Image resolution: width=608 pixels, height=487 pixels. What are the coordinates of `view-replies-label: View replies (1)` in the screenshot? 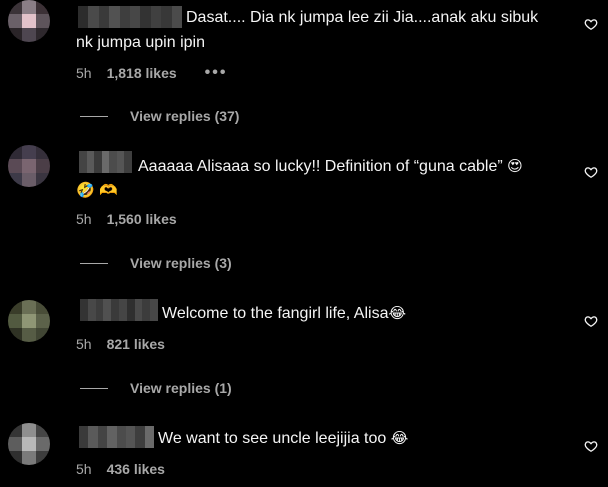 It's located at (181, 388).